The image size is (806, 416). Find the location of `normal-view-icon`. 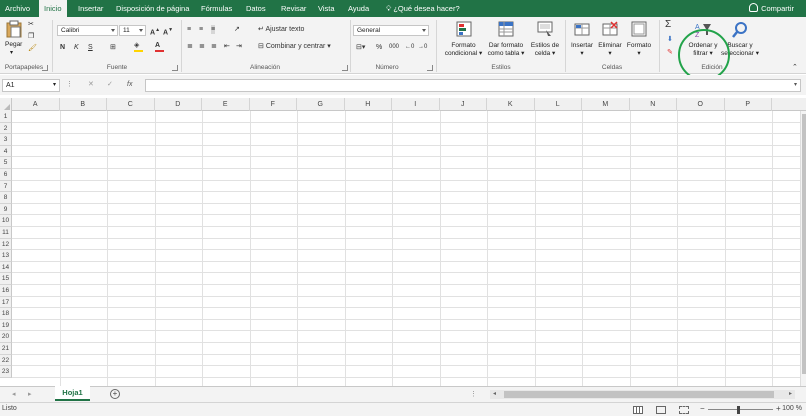

normal-view-icon is located at coordinates (638, 410).